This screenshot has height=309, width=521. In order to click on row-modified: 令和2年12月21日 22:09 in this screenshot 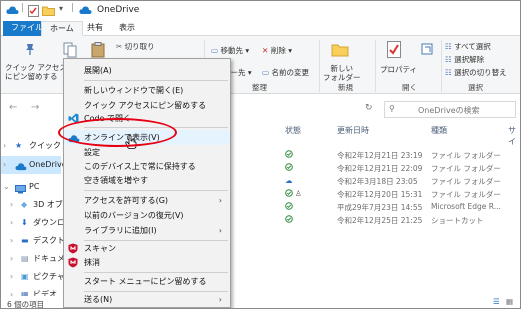, I will do `click(380, 168)`.